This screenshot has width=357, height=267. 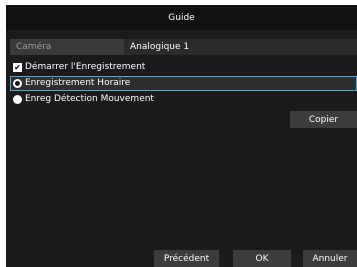 What do you see at coordinates (17, 83) in the screenshot?
I see `radio-selected-icon` at bounding box center [17, 83].